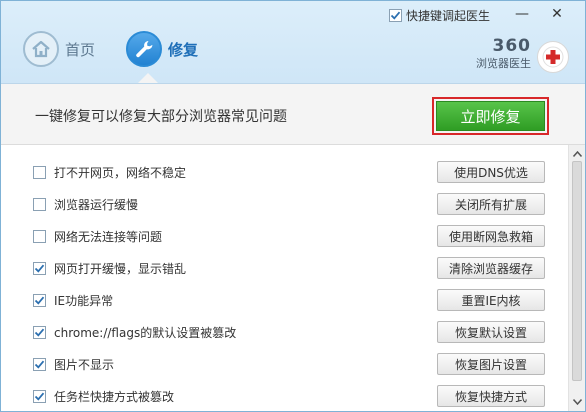 Image resolution: width=586 pixels, height=412 pixels. I want to click on item-action-button: 恢复快捷方式, so click(491, 396).